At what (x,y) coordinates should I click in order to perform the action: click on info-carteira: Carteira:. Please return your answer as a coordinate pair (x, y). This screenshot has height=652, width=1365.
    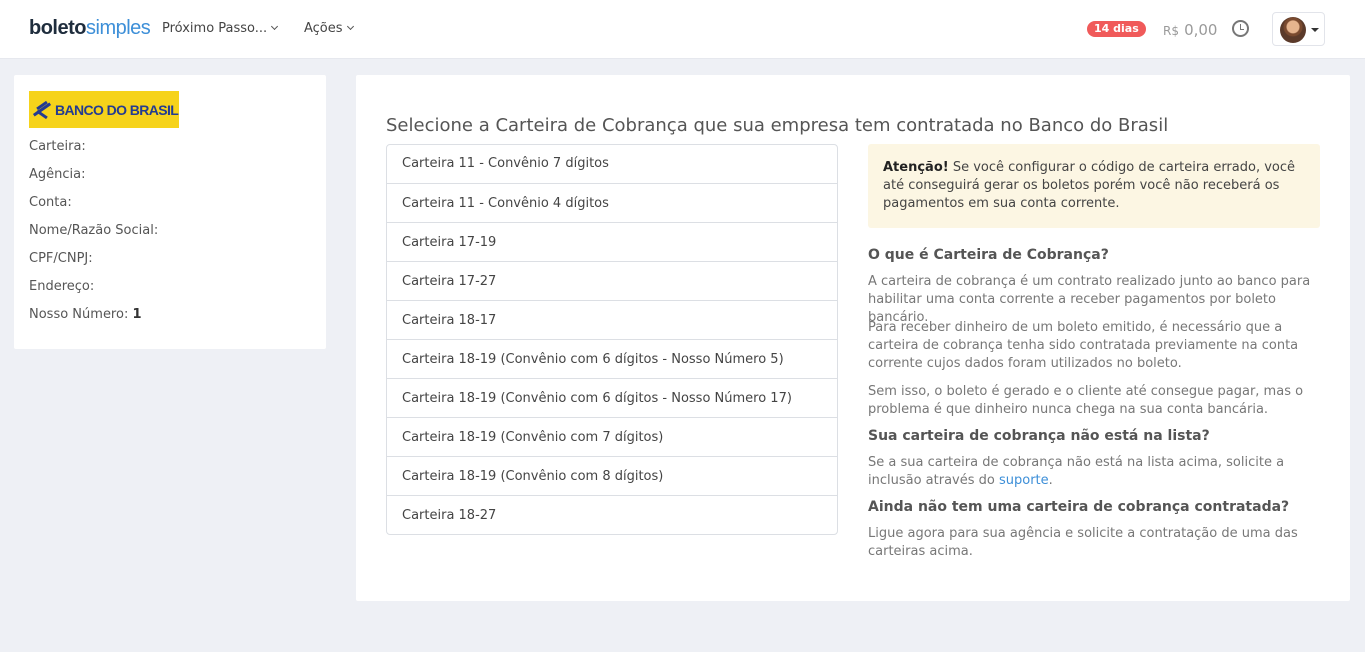
    Looking at the image, I should click on (57, 146).